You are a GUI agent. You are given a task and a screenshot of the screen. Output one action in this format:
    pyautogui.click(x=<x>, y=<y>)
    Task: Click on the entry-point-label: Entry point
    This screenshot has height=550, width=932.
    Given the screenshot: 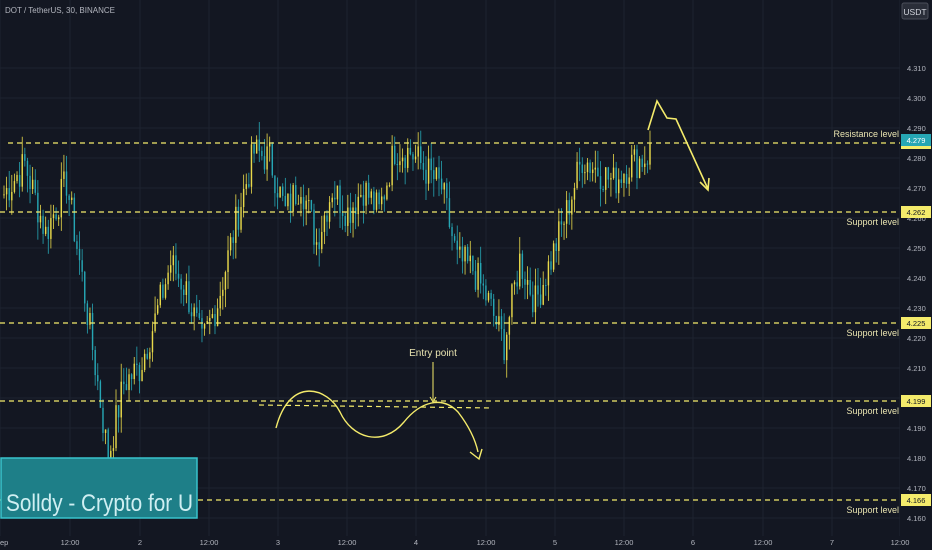 What is the action you would take?
    pyautogui.click(x=433, y=353)
    